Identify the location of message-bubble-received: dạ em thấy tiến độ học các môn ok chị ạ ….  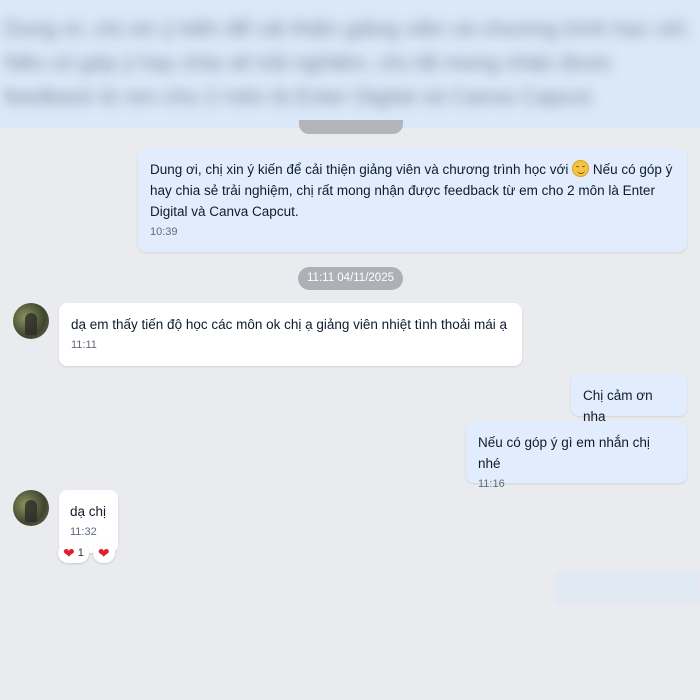
(290, 334).